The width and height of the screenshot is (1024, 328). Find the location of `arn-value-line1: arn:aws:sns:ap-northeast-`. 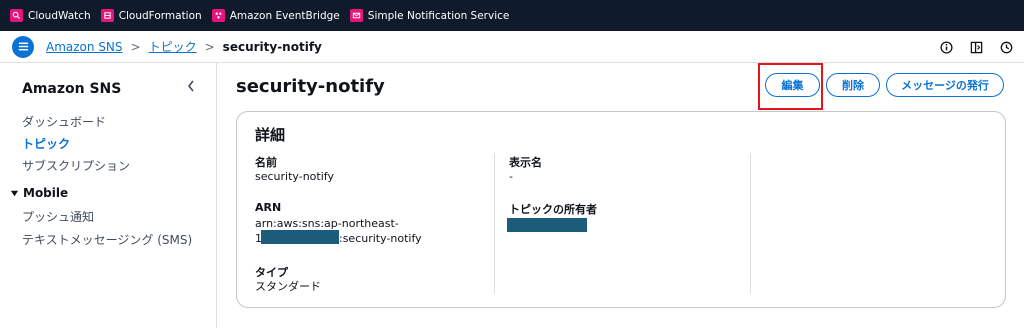

arn-value-line1: arn:aws:sns:ap-northeast- is located at coordinates (327, 223).